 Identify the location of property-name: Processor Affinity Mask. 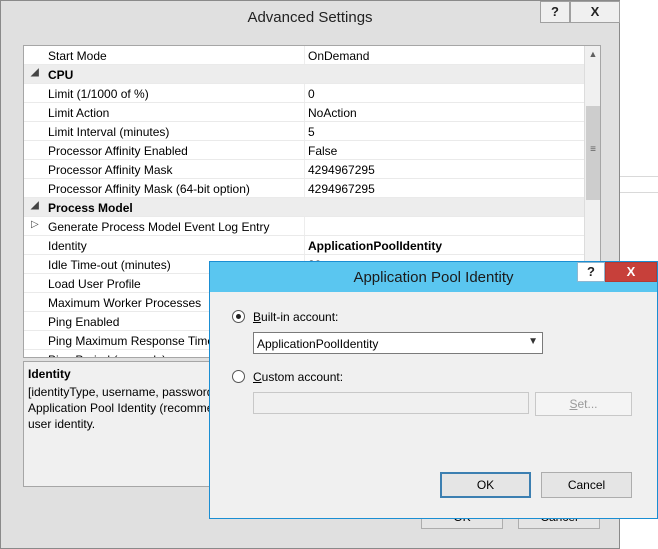
(110, 170).